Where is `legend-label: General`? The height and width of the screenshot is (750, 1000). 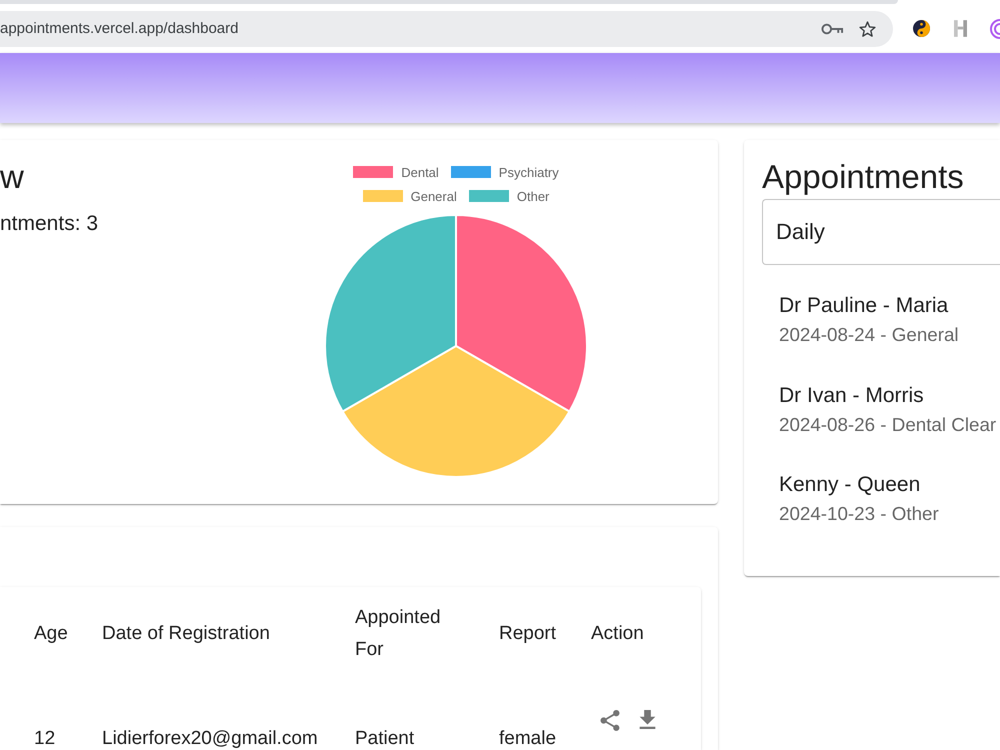
legend-label: General is located at coordinates (433, 196).